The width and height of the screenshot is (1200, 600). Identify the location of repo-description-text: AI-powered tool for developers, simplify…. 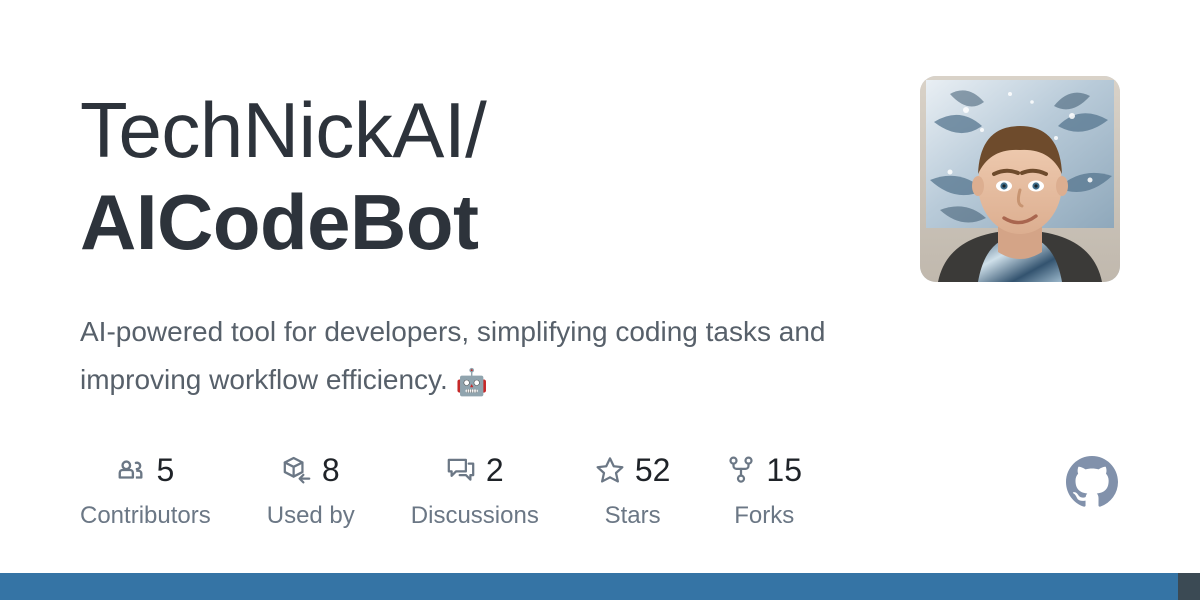
(453, 355).